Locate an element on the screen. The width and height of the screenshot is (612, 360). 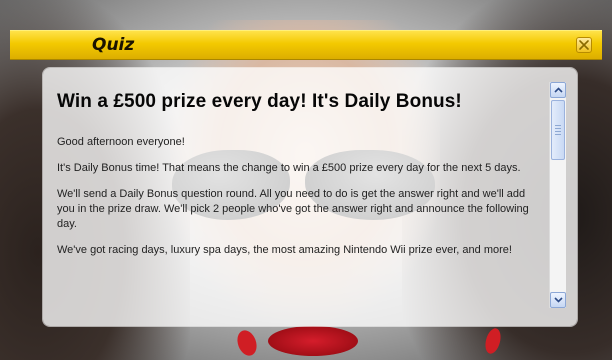
scroll-thumb is located at coordinates (558, 130).